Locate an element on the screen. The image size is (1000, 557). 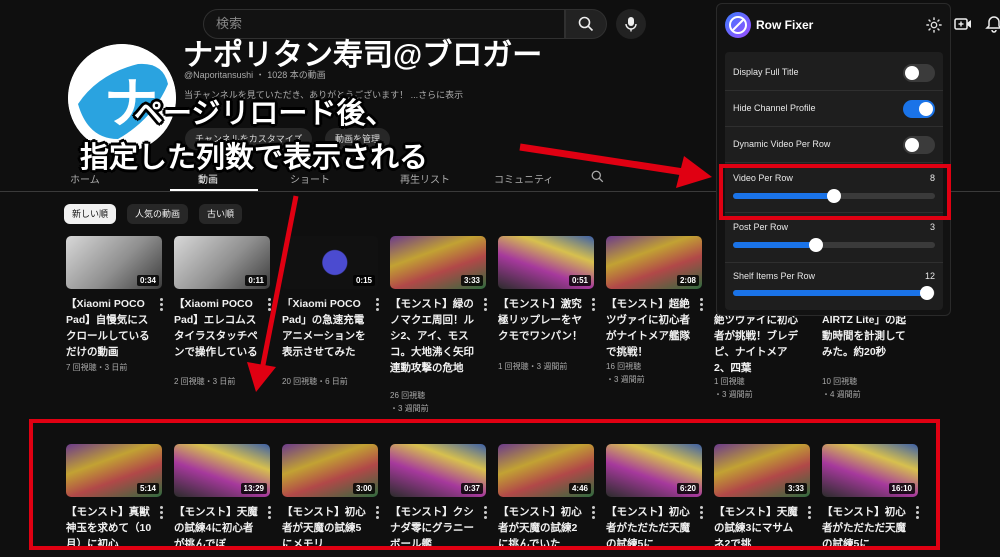
arrow-to-row is located at coordinates (279, 283).